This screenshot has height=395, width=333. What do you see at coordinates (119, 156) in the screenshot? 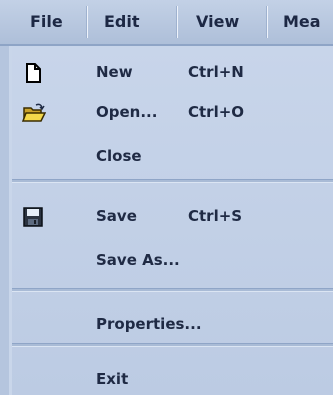
I see `menu-item-label: Close` at bounding box center [119, 156].